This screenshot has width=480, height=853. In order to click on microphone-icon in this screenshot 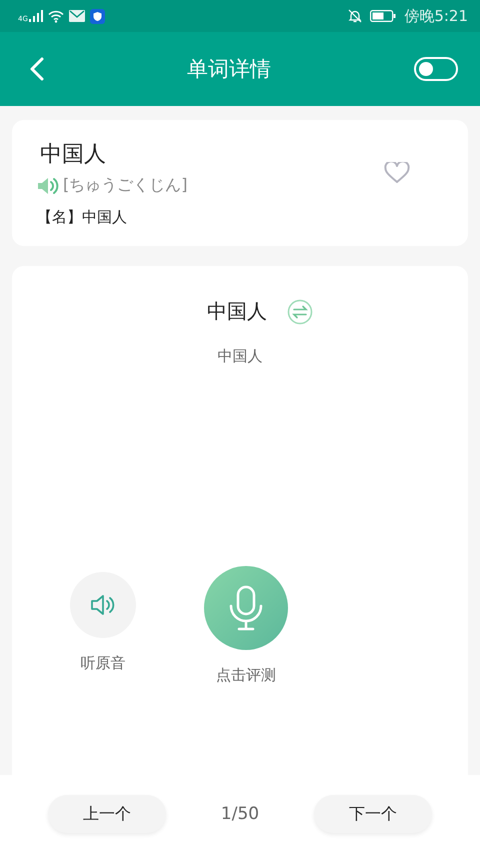, I will do `click(246, 608)`.